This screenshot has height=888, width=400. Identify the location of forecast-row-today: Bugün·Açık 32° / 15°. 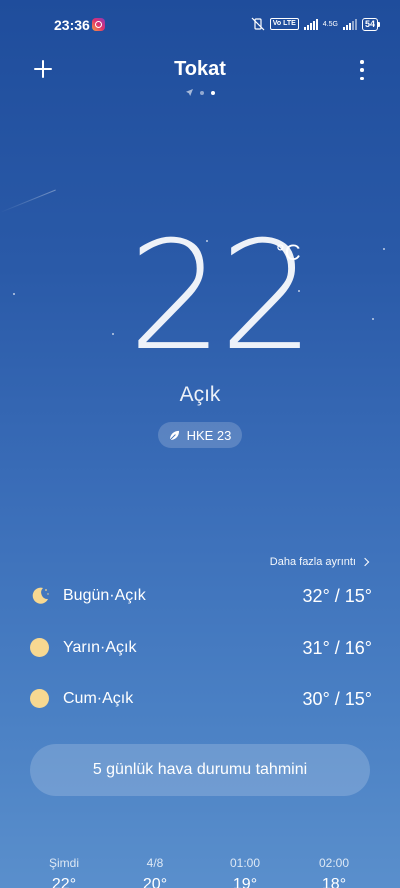
(201, 596).